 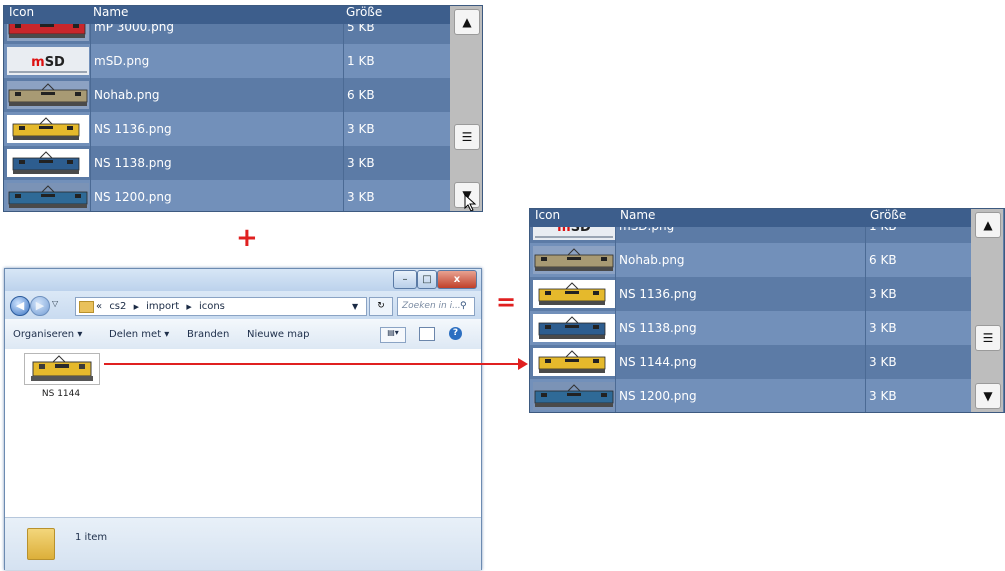 I want to click on file-item: NS 1144, so click(x=62, y=379).